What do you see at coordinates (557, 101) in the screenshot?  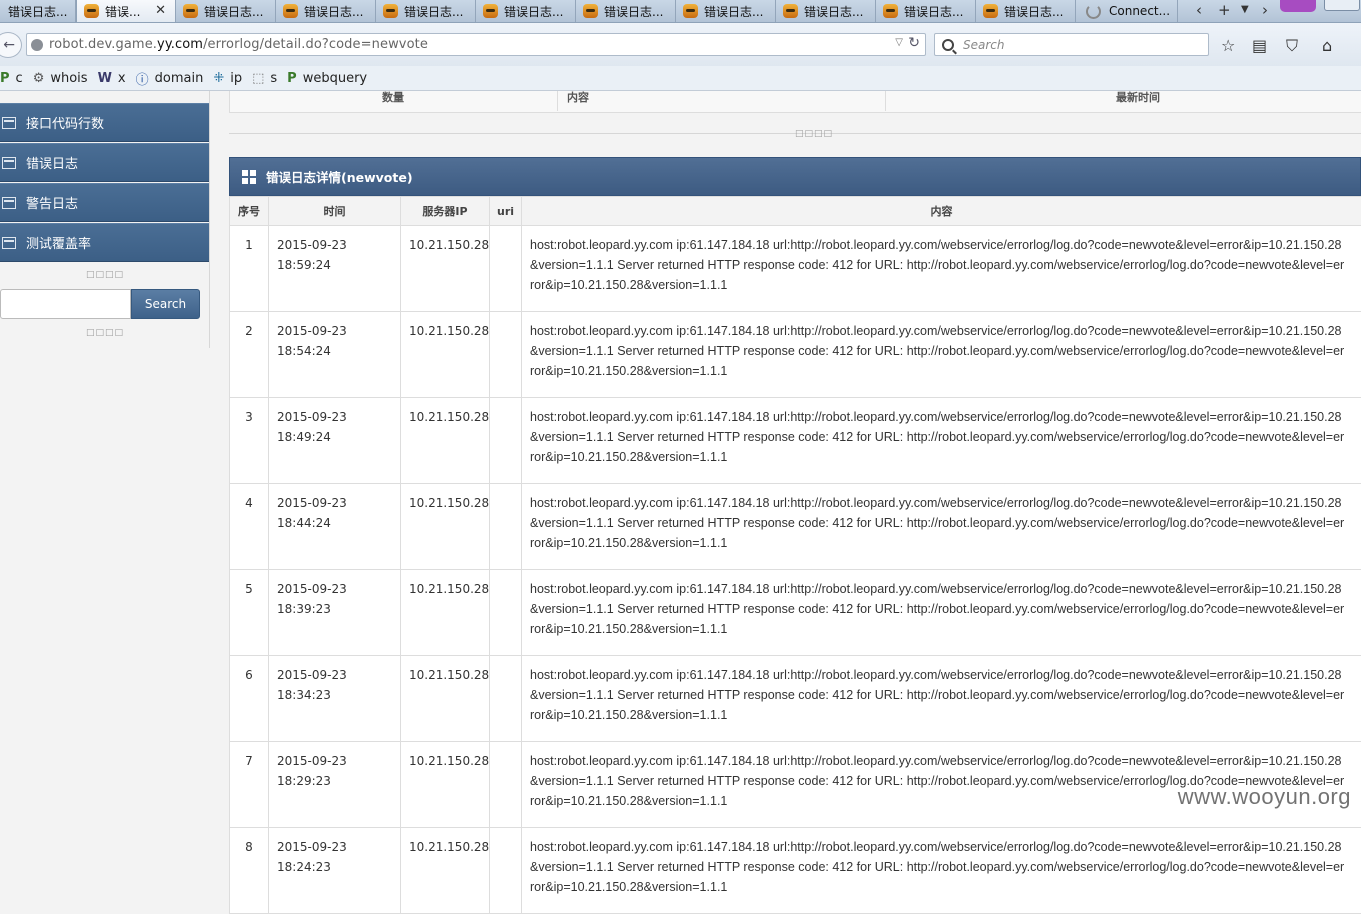 I see `column-divider` at bounding box center [557, 101].